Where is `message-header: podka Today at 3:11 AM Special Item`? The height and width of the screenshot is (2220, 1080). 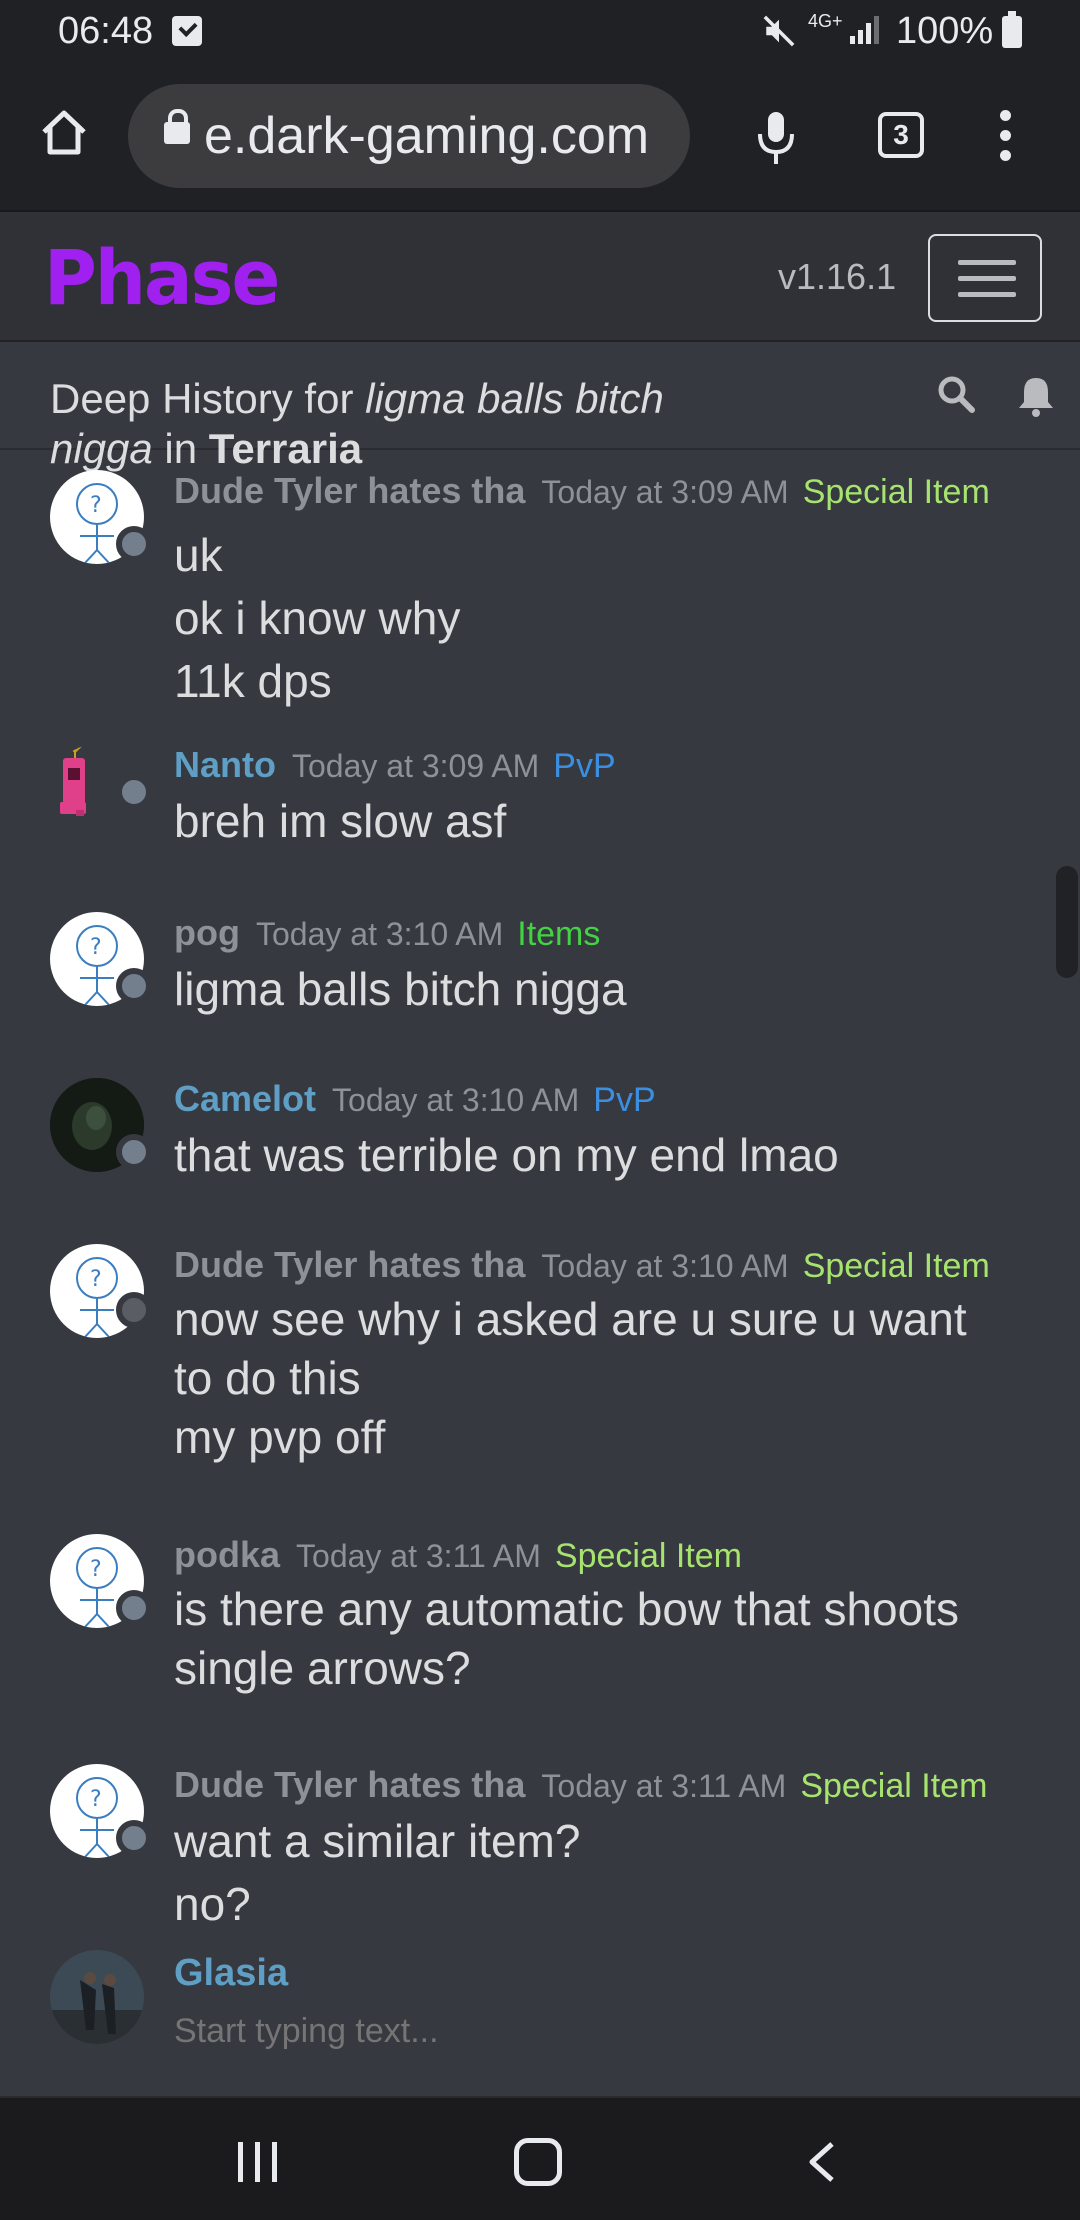
message-header: podka Today at 3:11 AM Special Item is located at coordinates (458, 1555).